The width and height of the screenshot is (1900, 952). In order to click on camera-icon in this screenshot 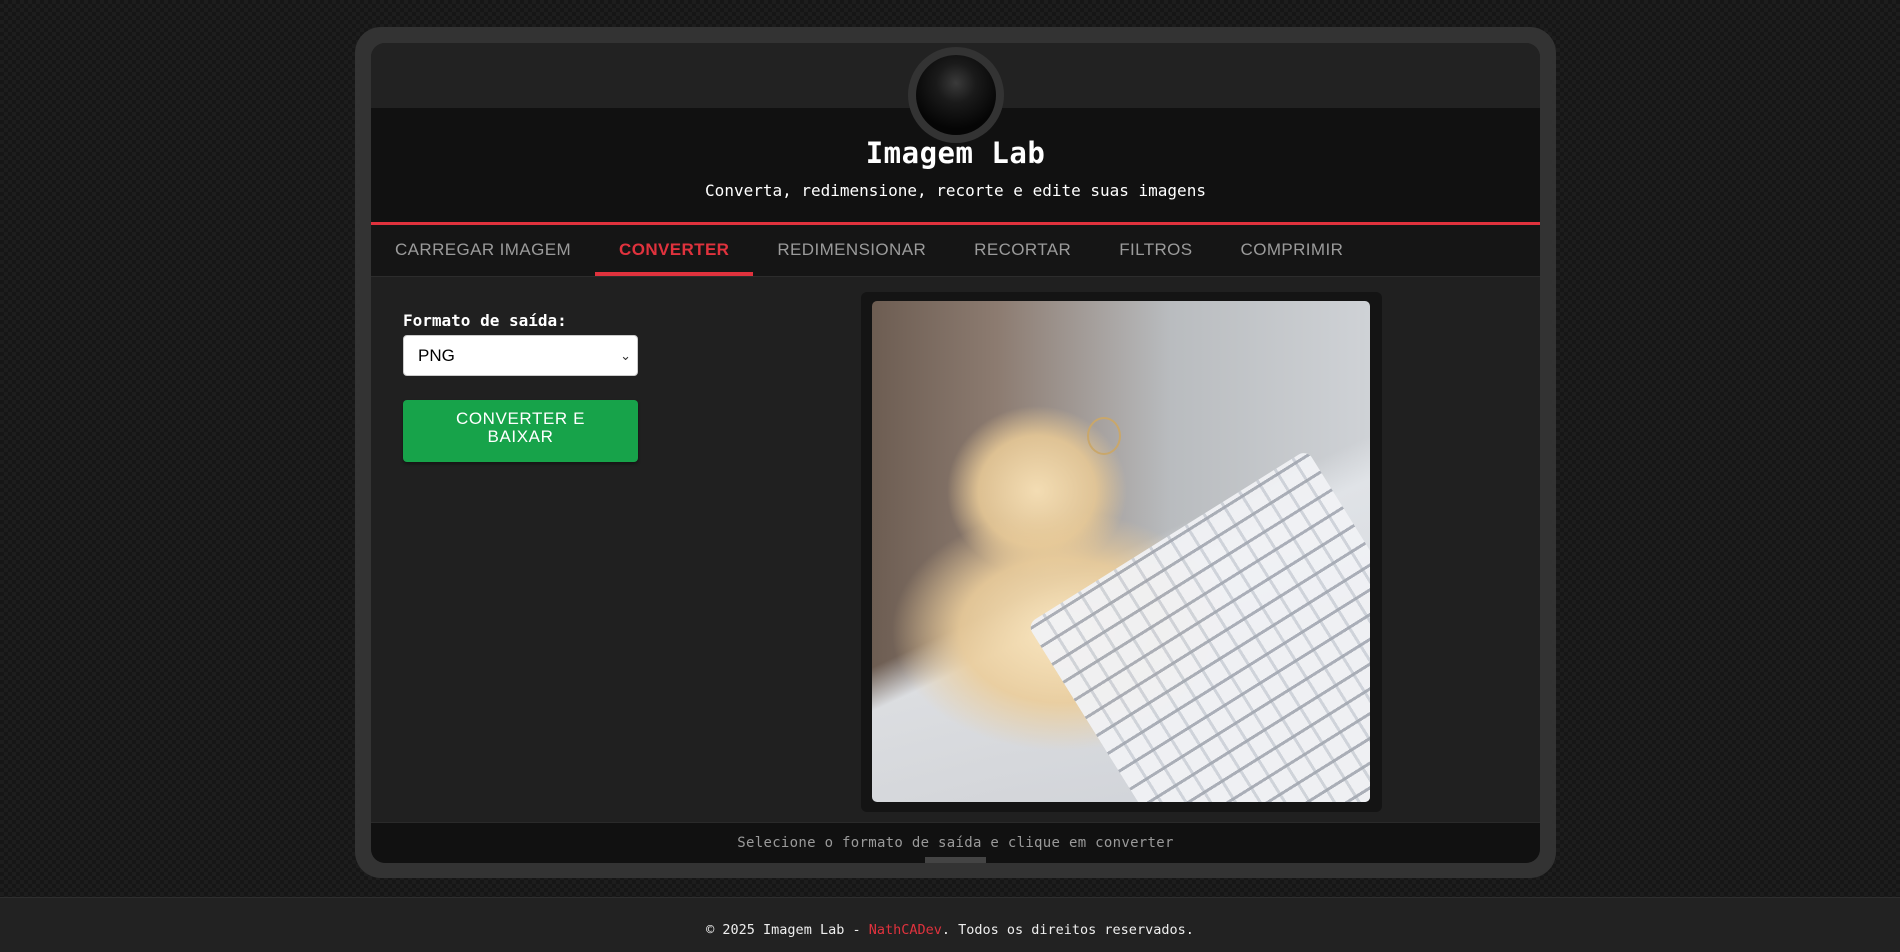, I will do `click(956, 95)`.